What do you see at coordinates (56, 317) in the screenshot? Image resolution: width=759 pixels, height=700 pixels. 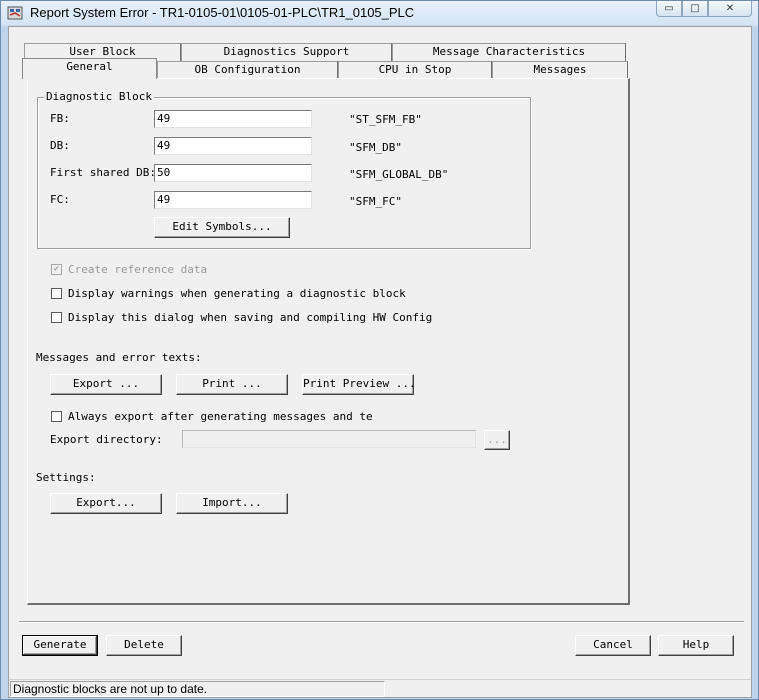 I see `display-dialog-checkbox` at bounding box center [56, 317].